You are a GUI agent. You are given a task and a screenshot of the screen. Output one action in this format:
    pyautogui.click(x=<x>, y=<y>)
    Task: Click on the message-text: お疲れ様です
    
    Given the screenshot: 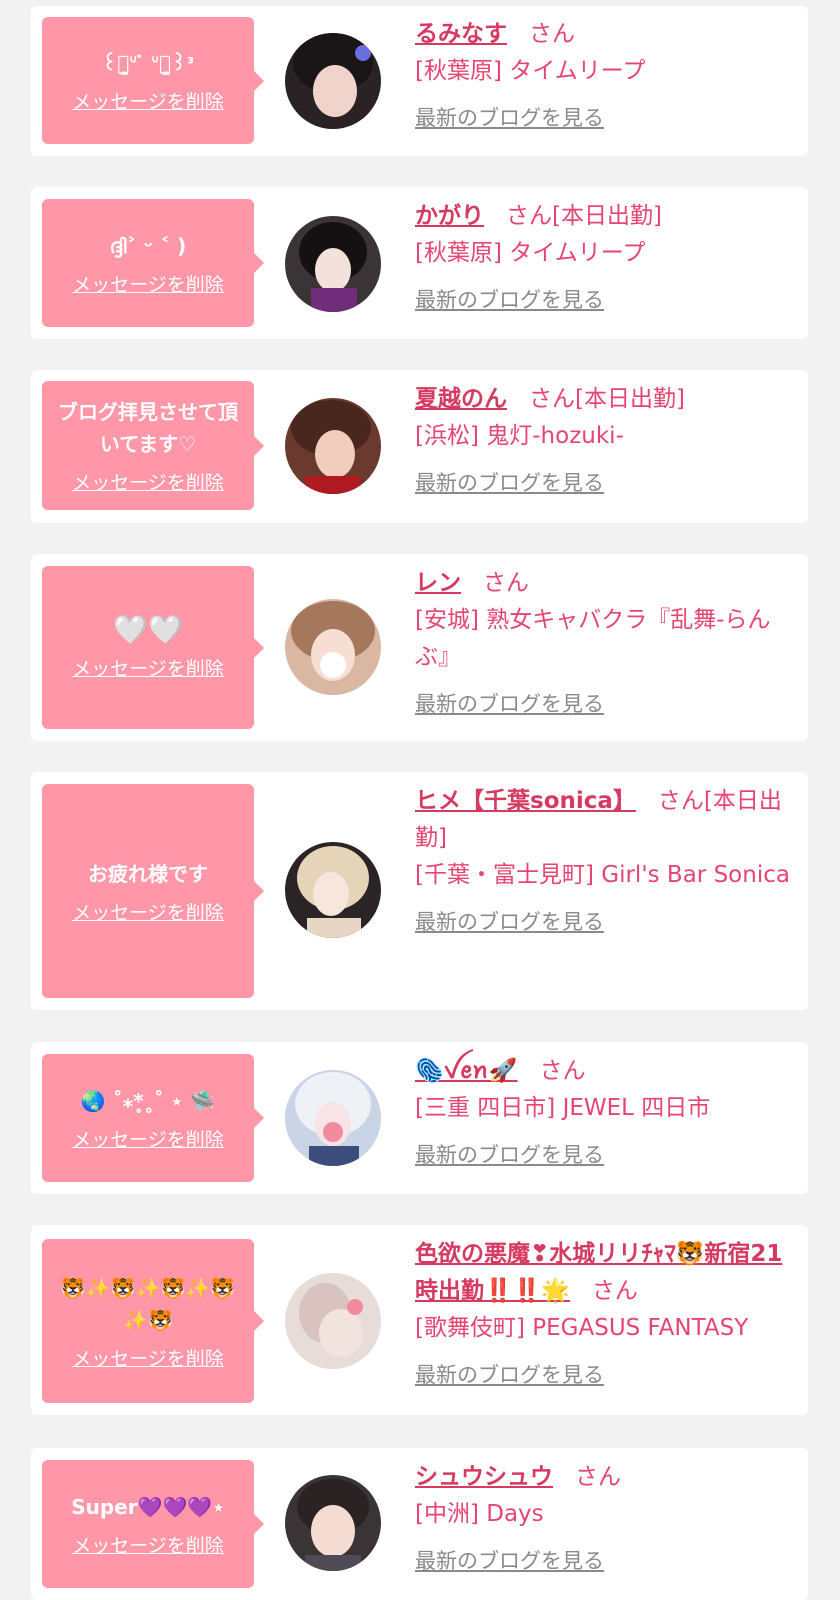 What is the action you would take?
    pyautogui.click(x=148, y=873)
    